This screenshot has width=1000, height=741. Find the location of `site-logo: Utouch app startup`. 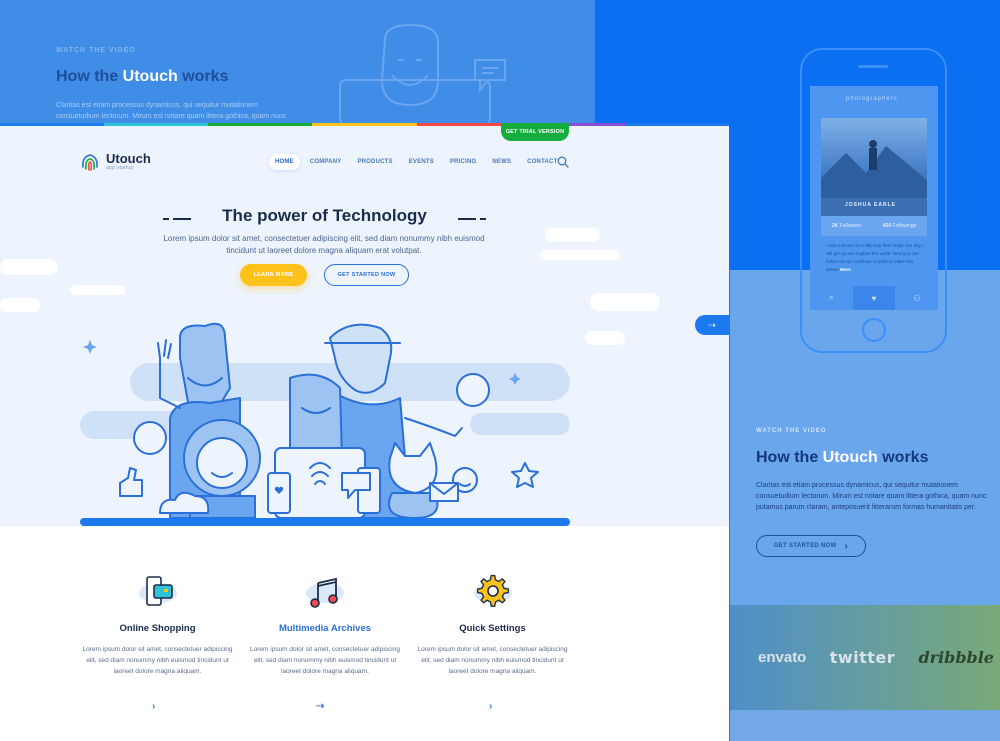

site-logo: Utouch app startup is located at coordinates (115, 162).